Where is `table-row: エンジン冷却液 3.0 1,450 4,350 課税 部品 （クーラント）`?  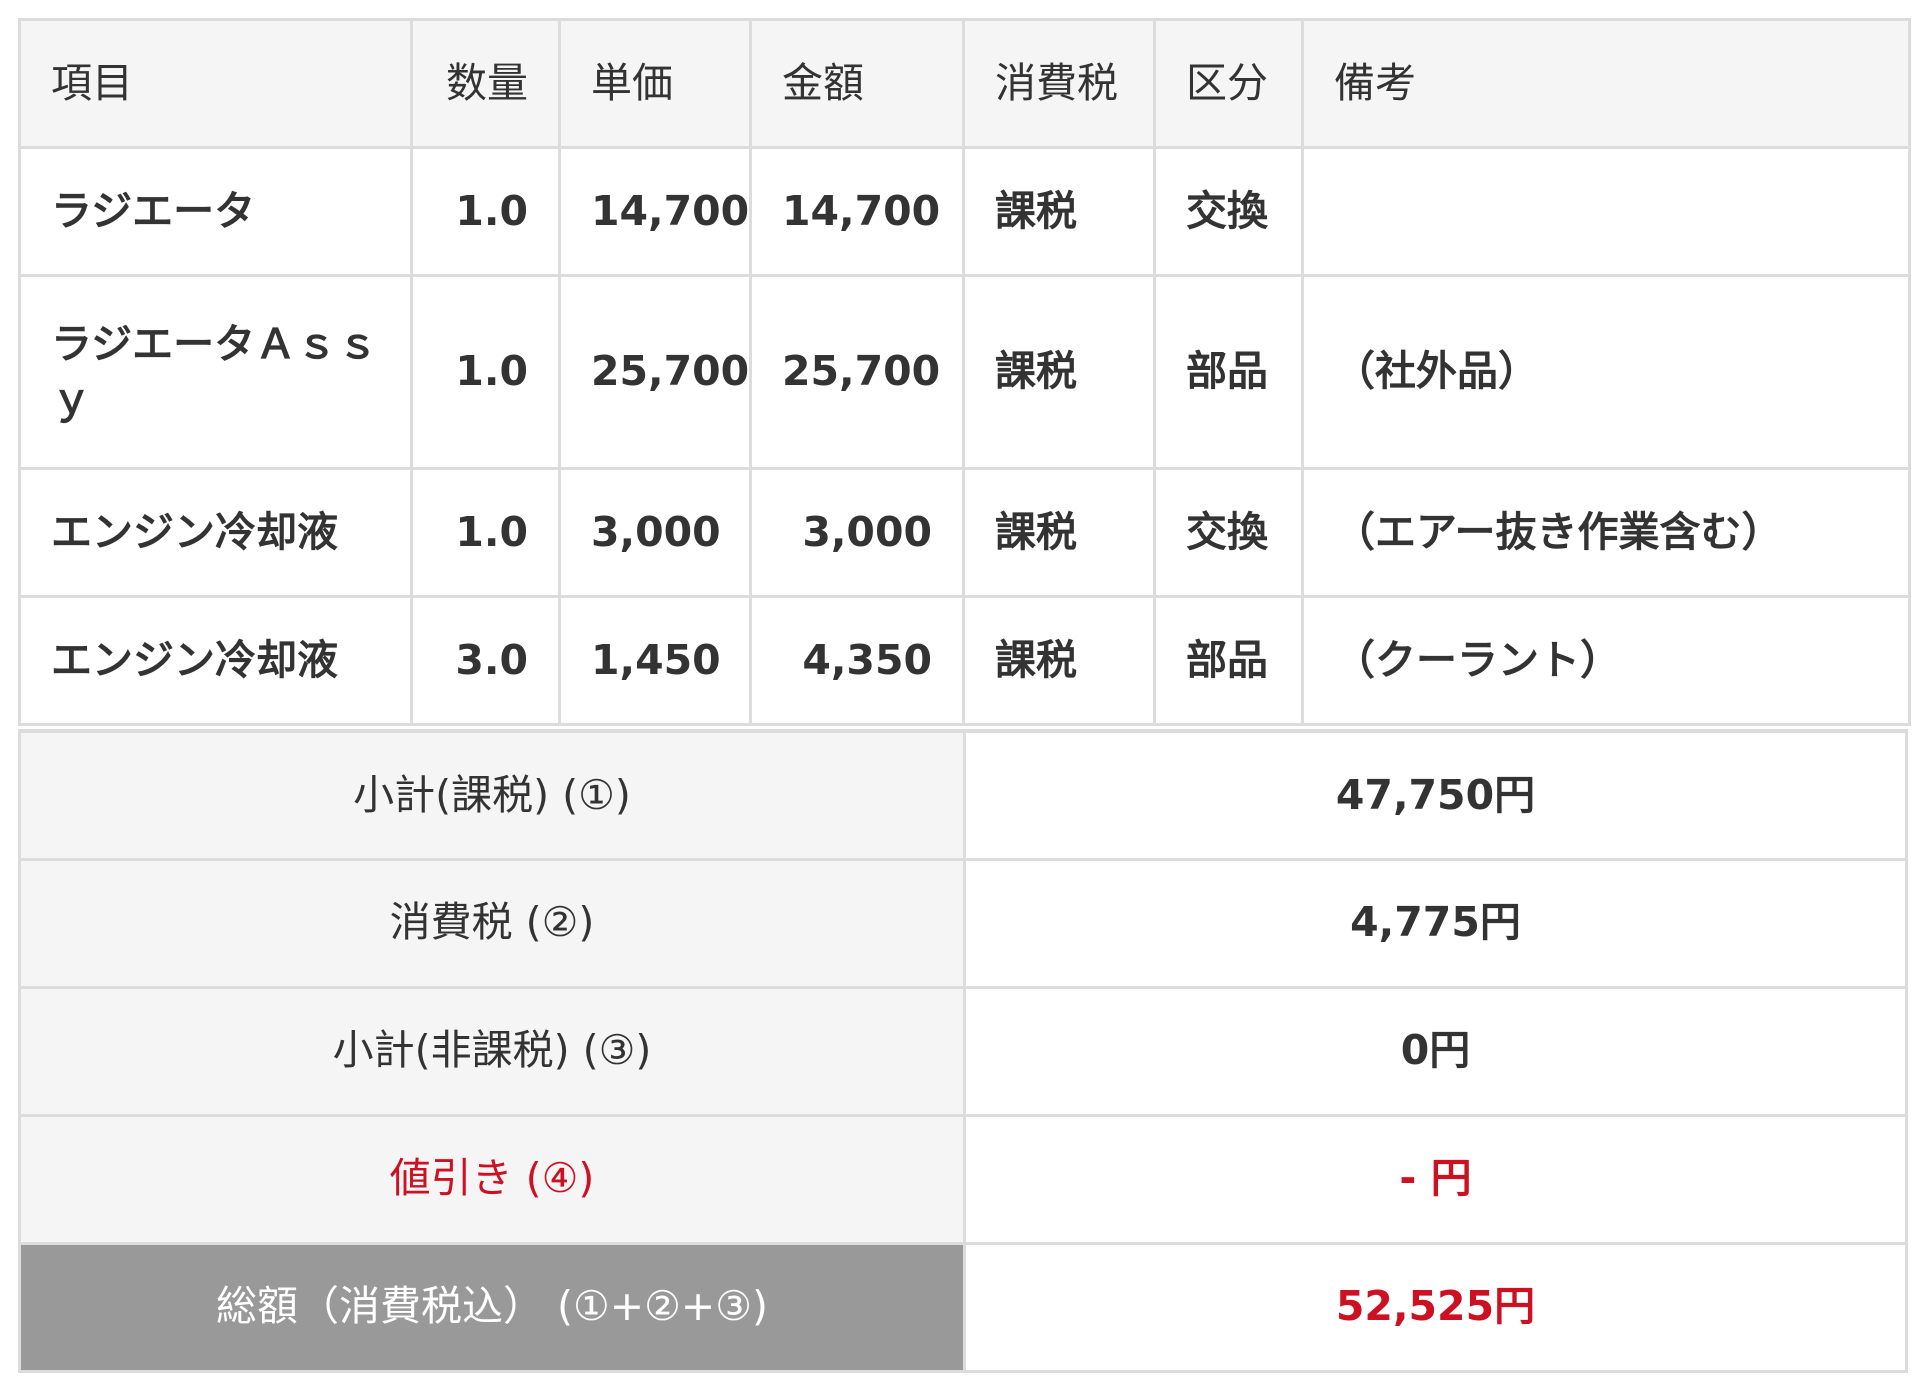
table-row: エンジン冷却液 3.0 1,450 4,350 課税 部品 （クーラント） is located at coordinates (964, 660).